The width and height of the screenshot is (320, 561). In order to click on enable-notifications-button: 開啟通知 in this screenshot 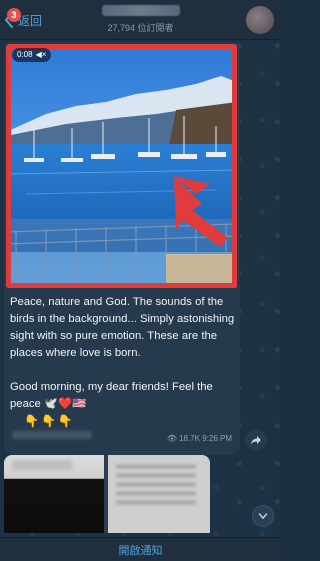, I will do `click(141, 550)`.